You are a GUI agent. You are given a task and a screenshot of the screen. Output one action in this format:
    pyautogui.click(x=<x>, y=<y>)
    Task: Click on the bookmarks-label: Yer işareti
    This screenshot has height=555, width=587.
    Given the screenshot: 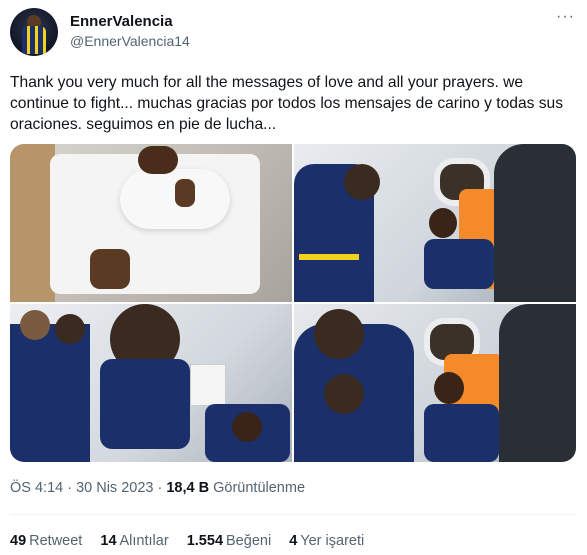 What is the action you would take?
    pyautogui.click(x=332, y=541)
    